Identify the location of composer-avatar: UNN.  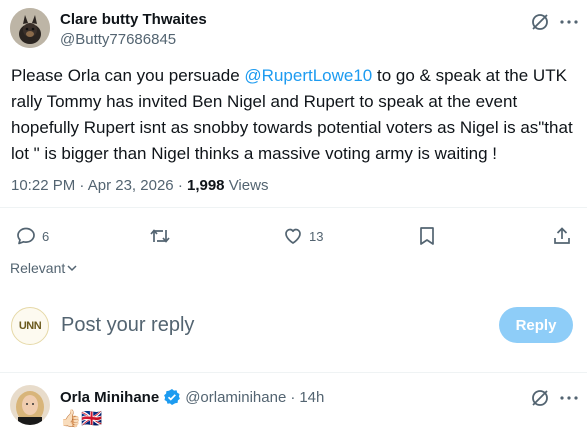
(30, 326).